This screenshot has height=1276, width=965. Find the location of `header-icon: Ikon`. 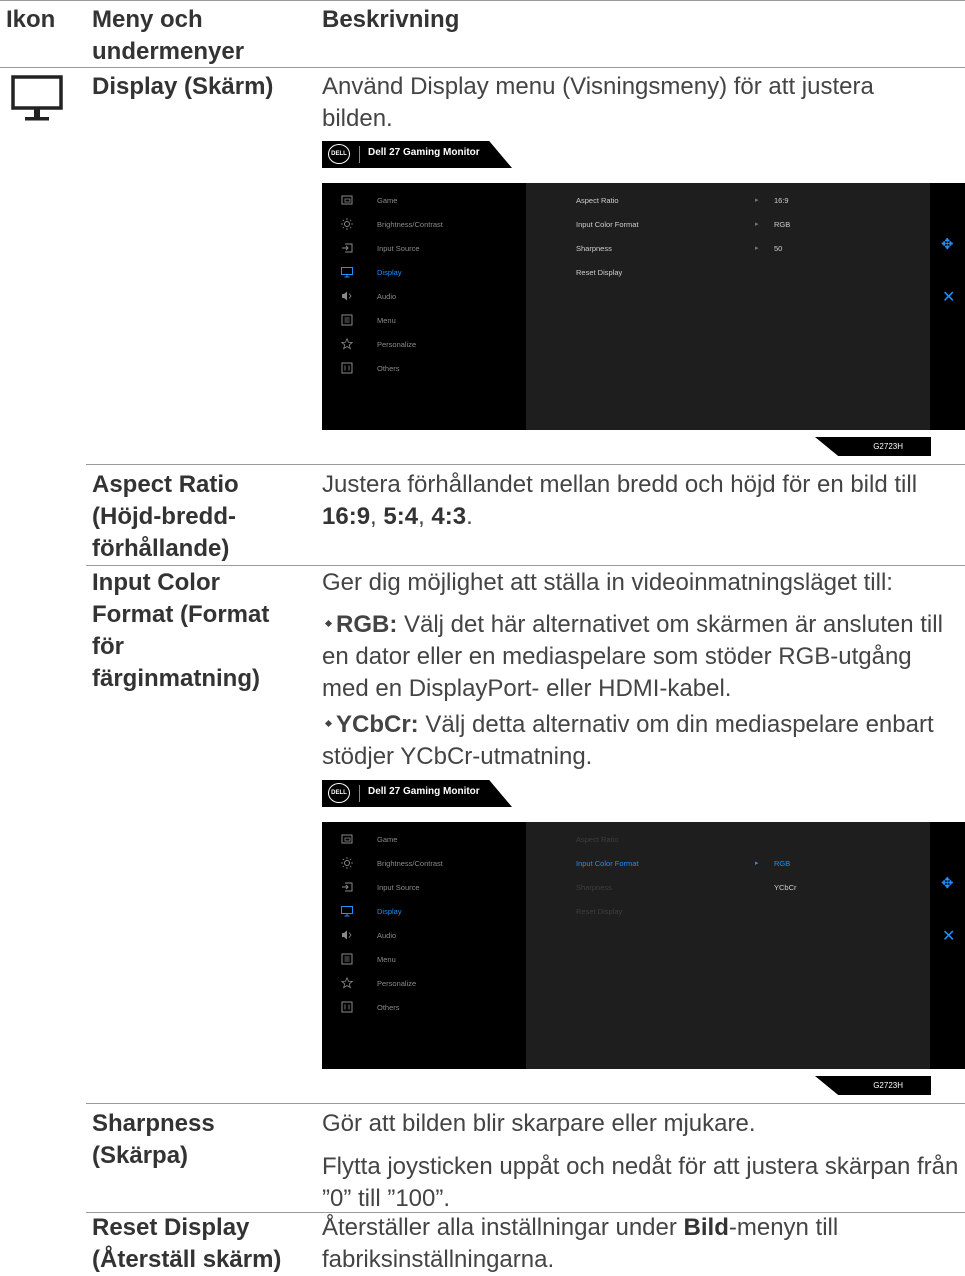

header-icon: Ikon is located at coordinates (31, 19).